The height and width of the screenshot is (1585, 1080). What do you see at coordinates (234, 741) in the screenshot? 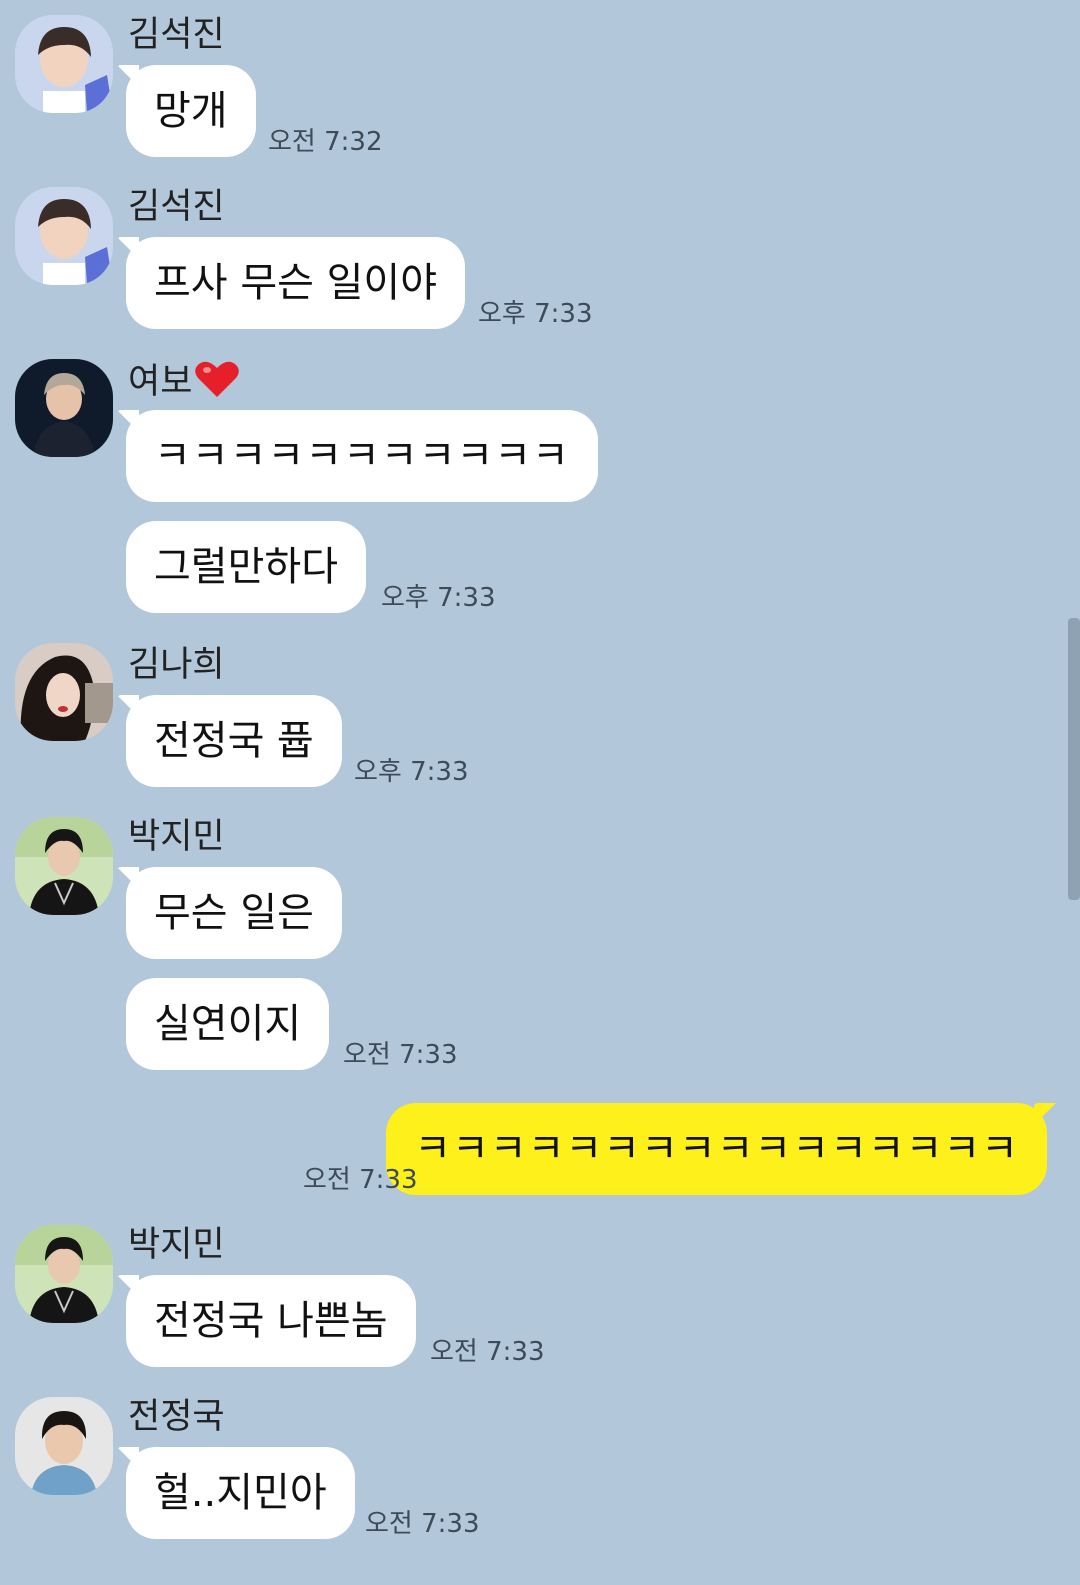
I see `message-bubble: 전정국 퓹` at bounding box center [234, 741].